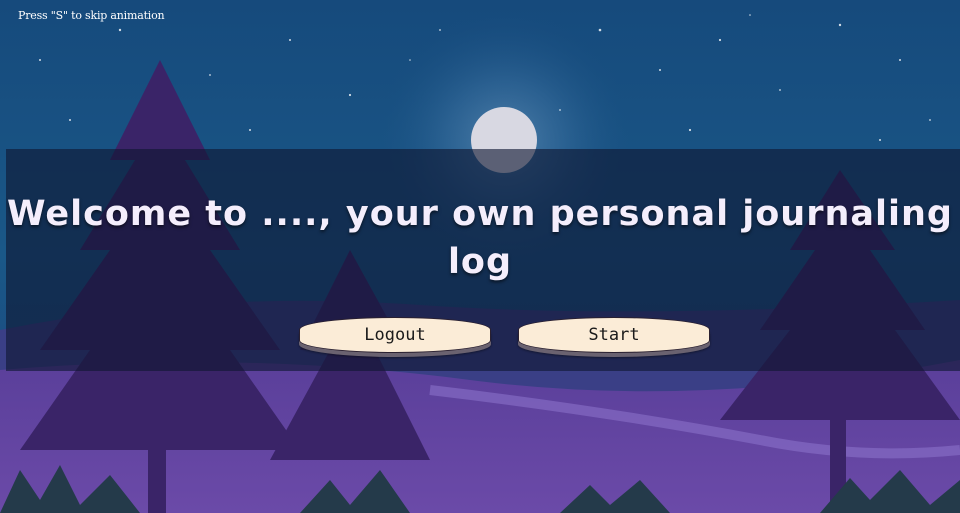  What do you see at coordinates (395, 335) in the screenshot?
I see `logout-button: Logout` at bounding box center [395, 335].